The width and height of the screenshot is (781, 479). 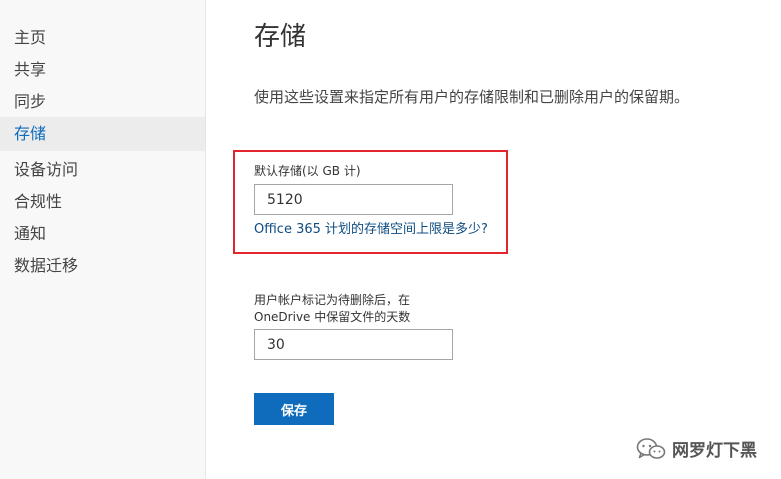 I want to click on sidebar-item-device-access: 设备访问, so click(x=102, y=170).